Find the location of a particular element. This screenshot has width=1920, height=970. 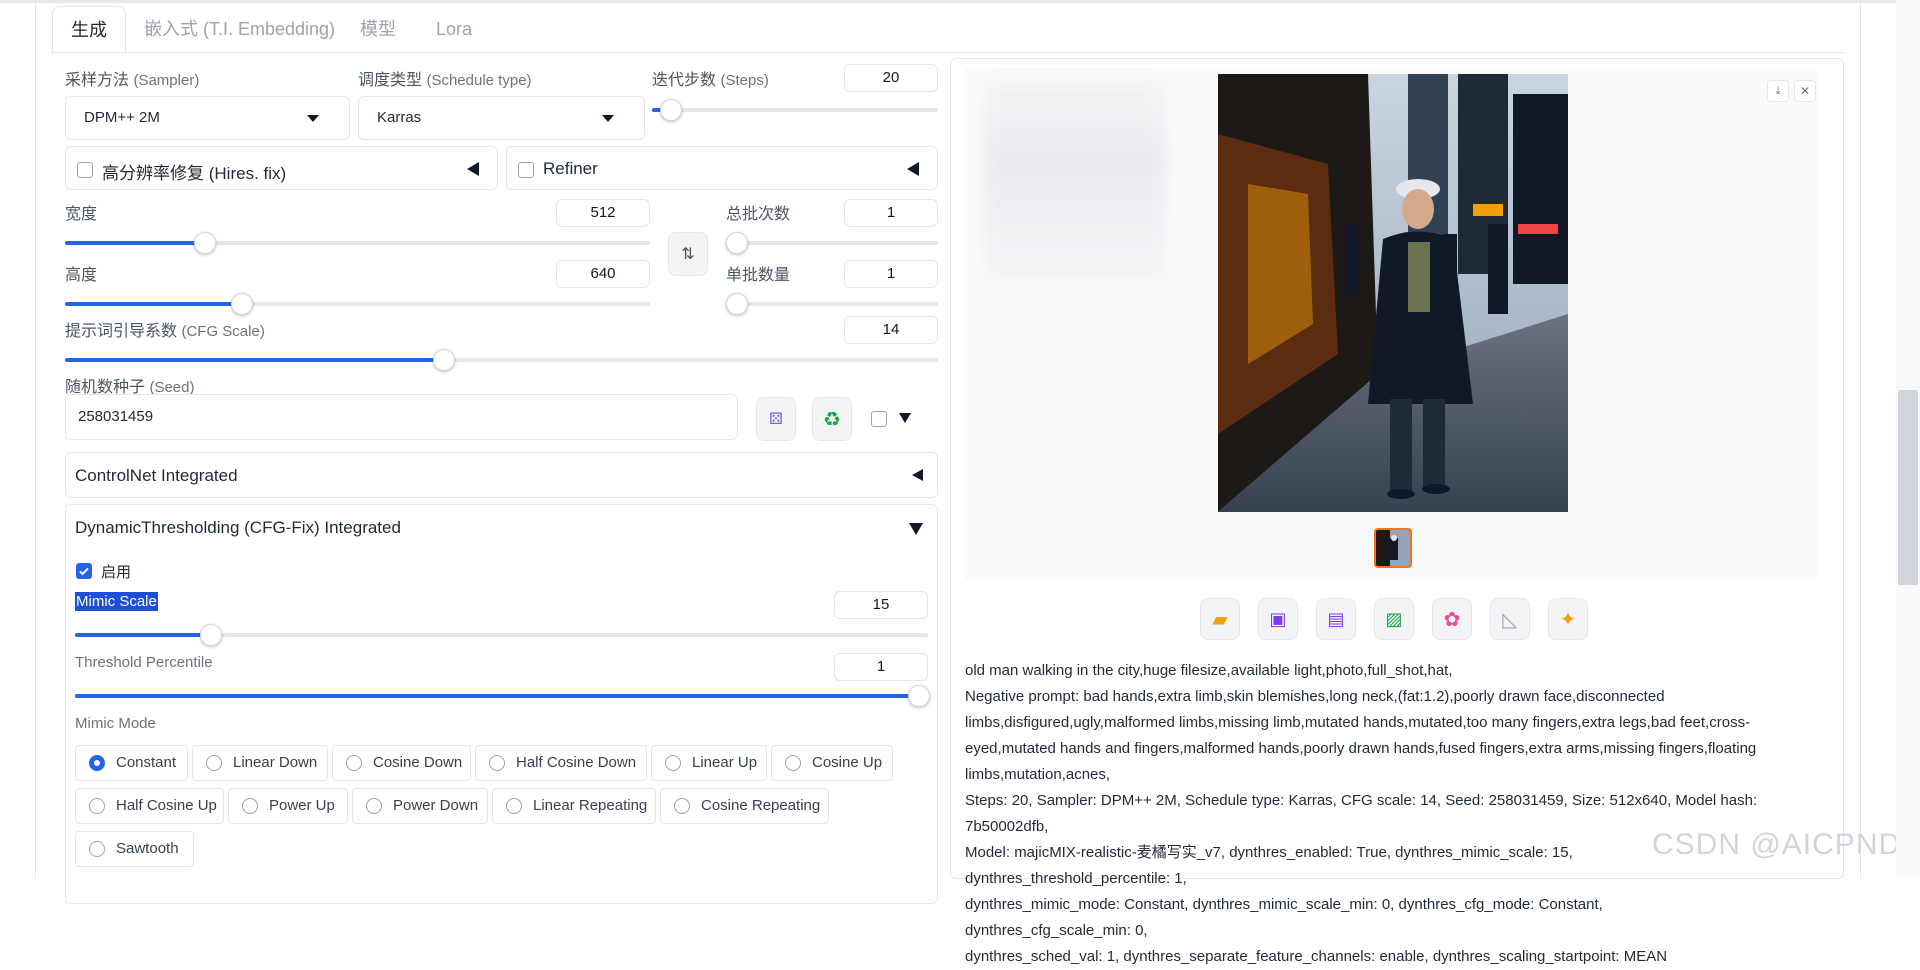

batch-count-number-input: 1 is located at coordinates (891, 213).